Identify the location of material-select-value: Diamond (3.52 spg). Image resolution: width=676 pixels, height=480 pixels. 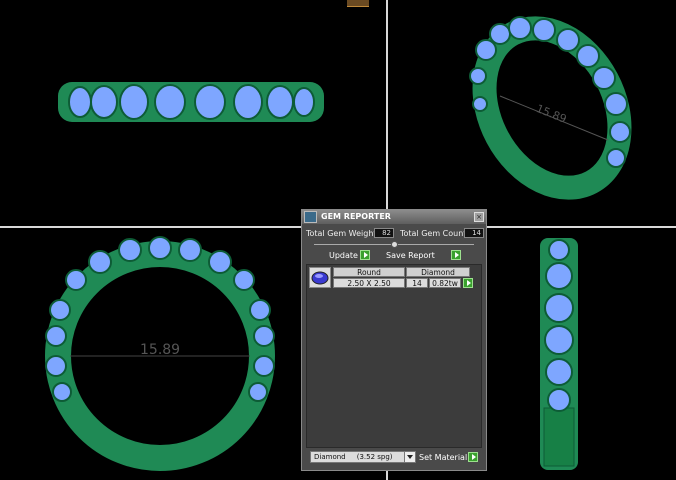
(353, 457).